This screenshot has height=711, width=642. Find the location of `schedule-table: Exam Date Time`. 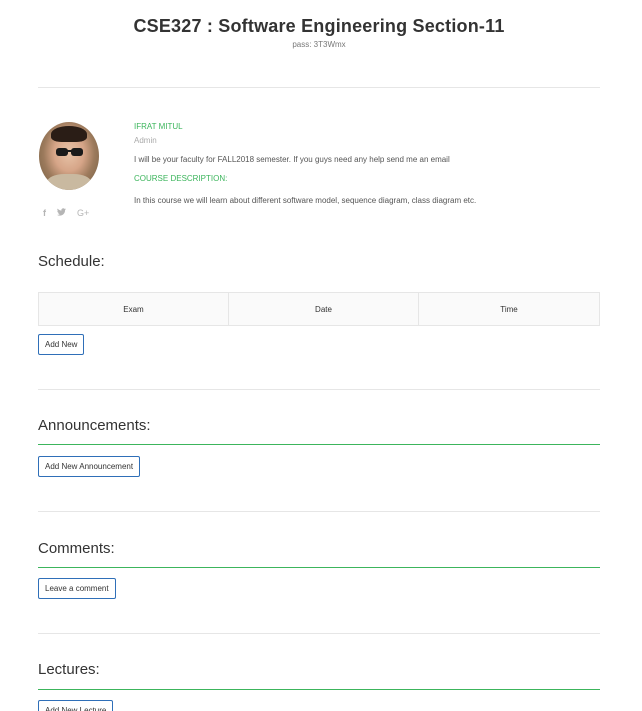

schedule-table: Exam Date Time is located at coordinates (319, 309).